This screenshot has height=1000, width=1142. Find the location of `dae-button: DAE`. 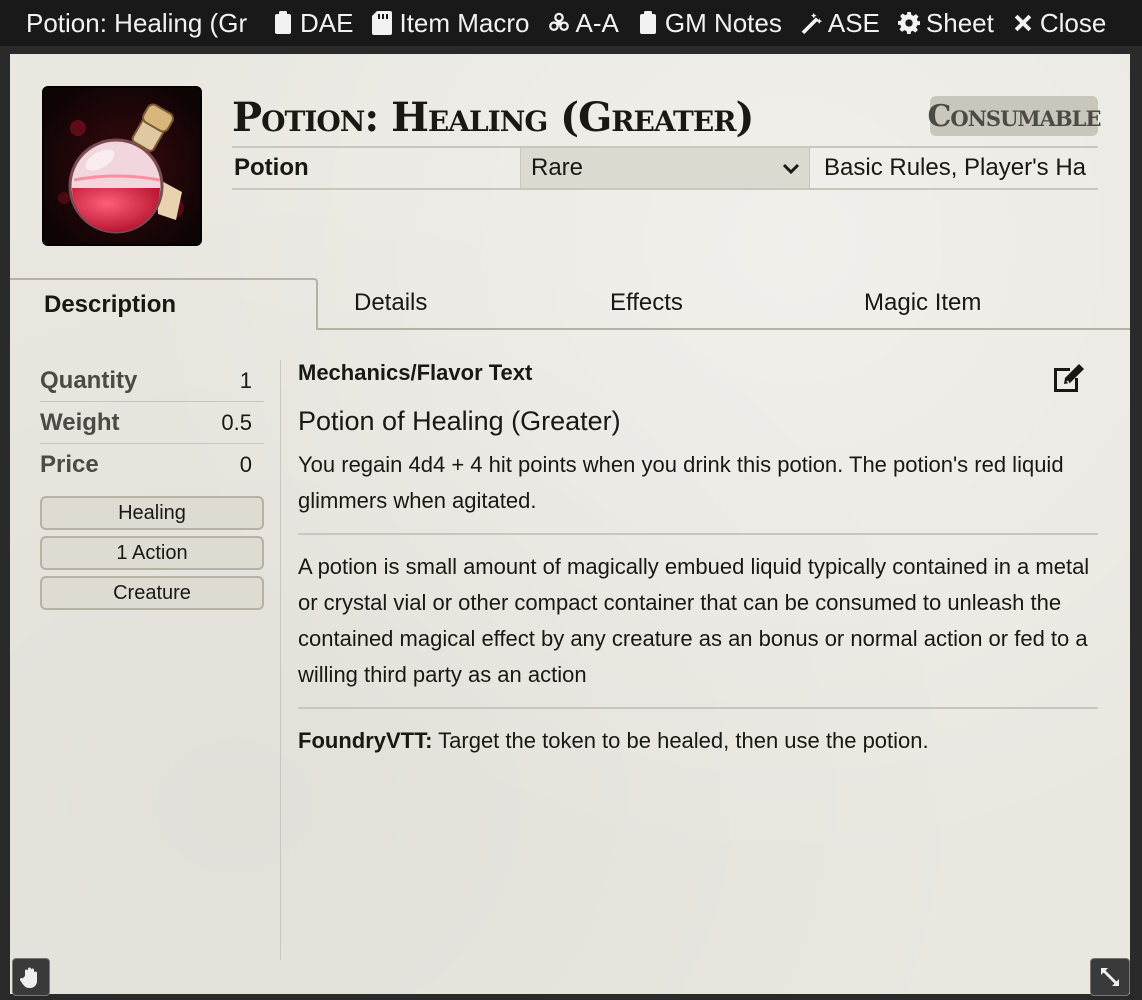

dae-button: DAE is located at coordinates (312, 23).